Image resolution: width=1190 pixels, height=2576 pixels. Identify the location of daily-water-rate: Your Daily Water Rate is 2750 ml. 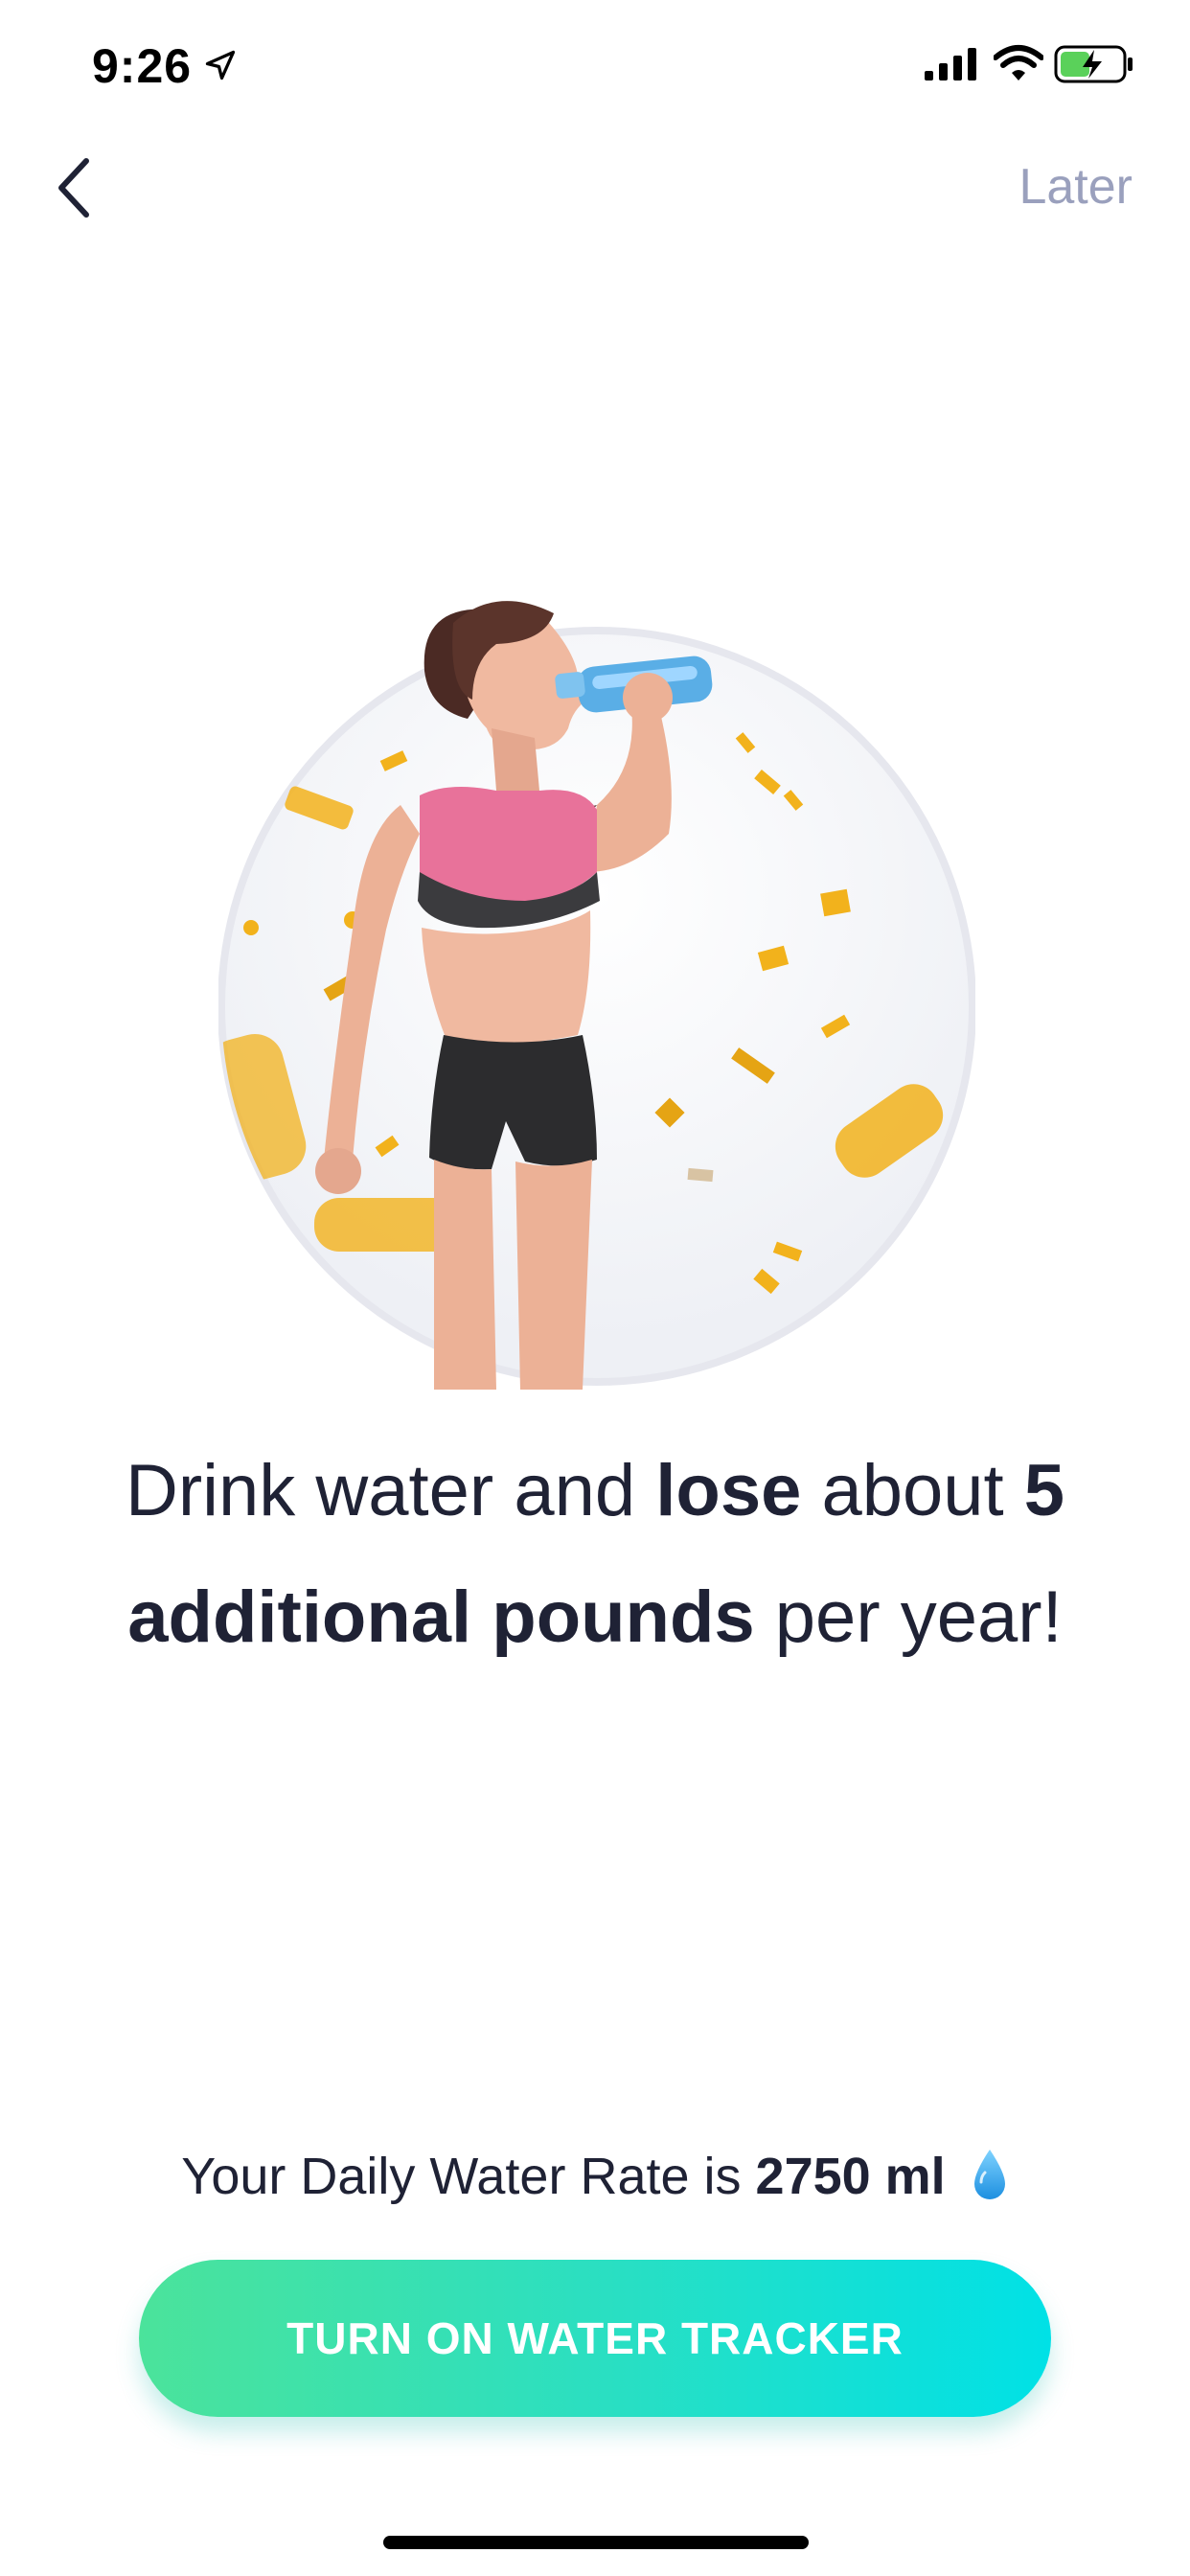
(595, 2176).